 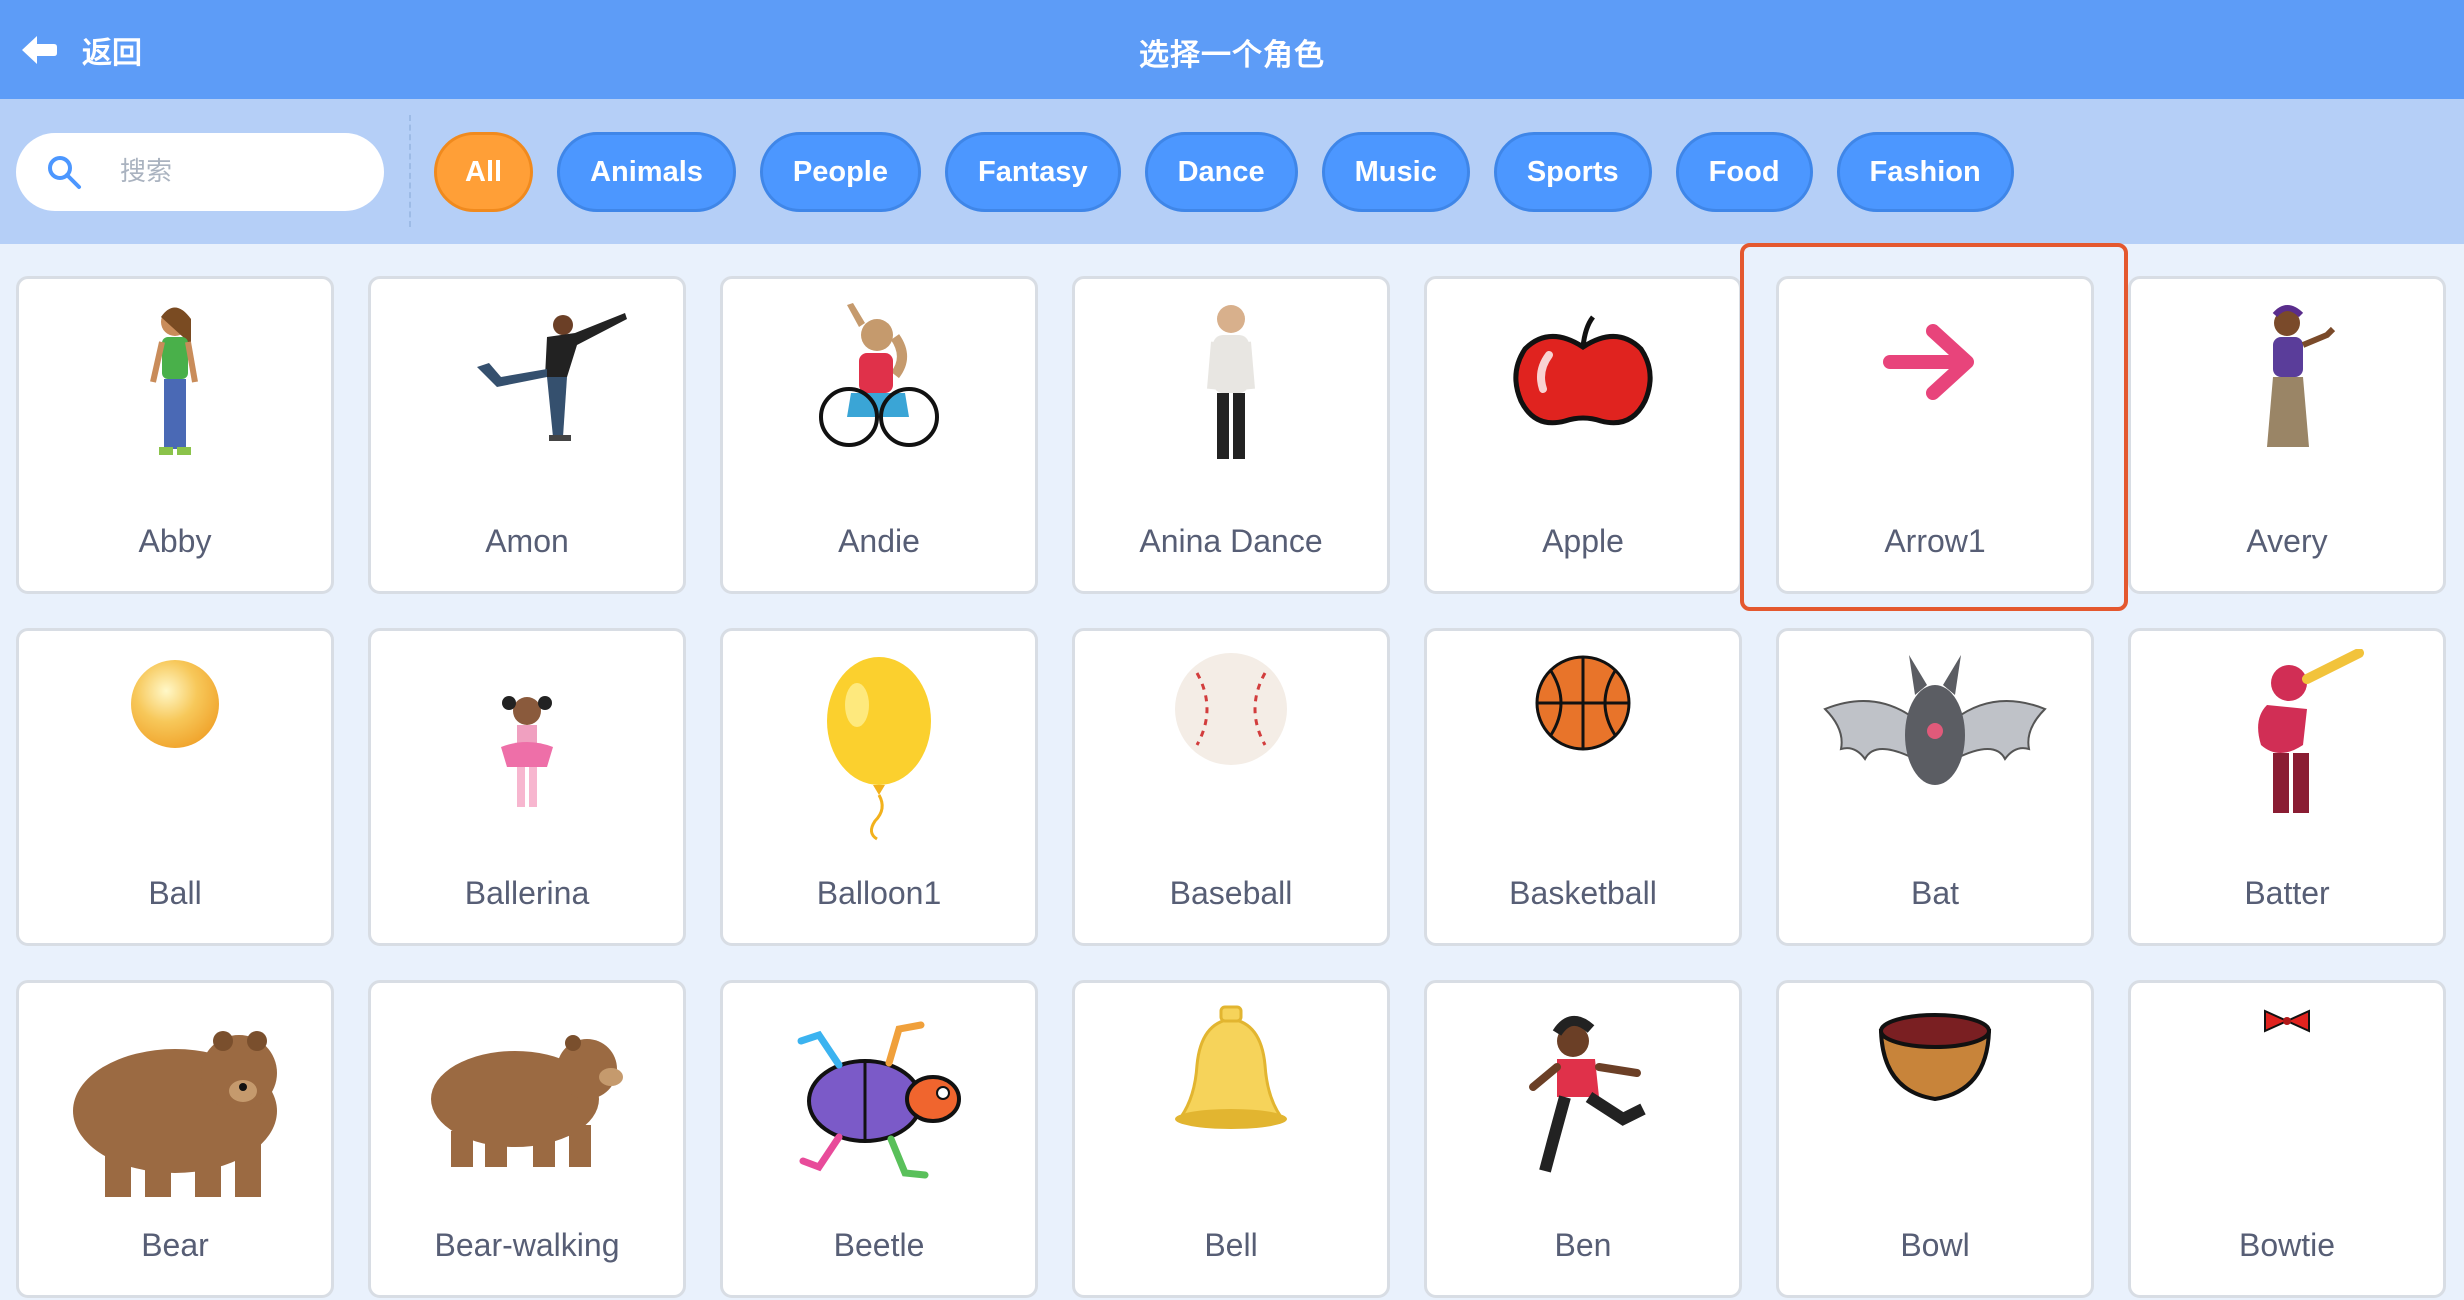 What do you see at coordinates (2287, 1245) in the screenshot?
I see `sprite-name: Bowtie` at bounding box center [2287, 1245].